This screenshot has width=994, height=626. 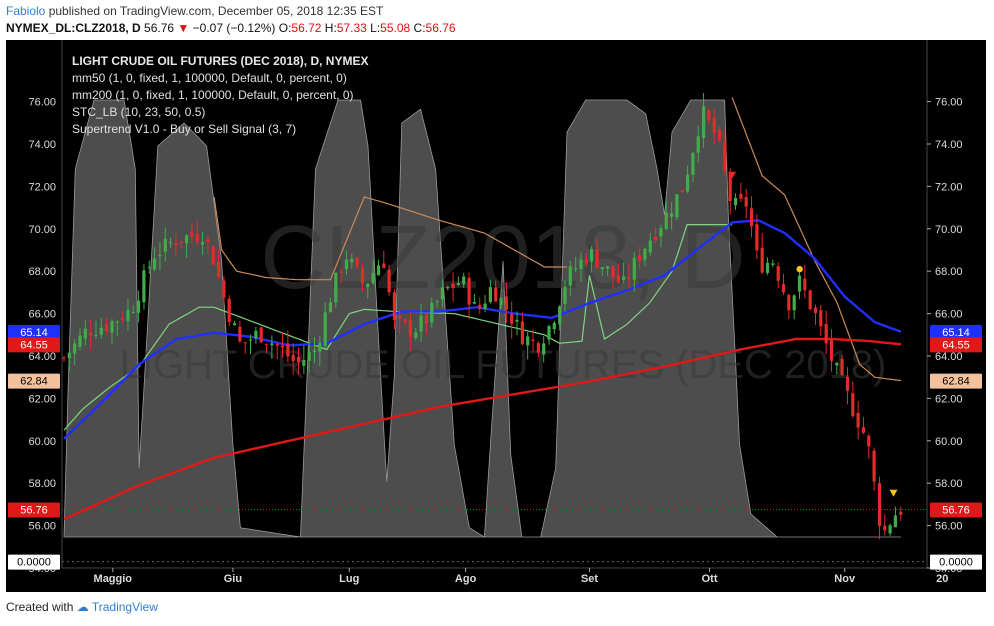 I want to click on tradingview-logo-icon: ☁, so click(x=82, y=607).